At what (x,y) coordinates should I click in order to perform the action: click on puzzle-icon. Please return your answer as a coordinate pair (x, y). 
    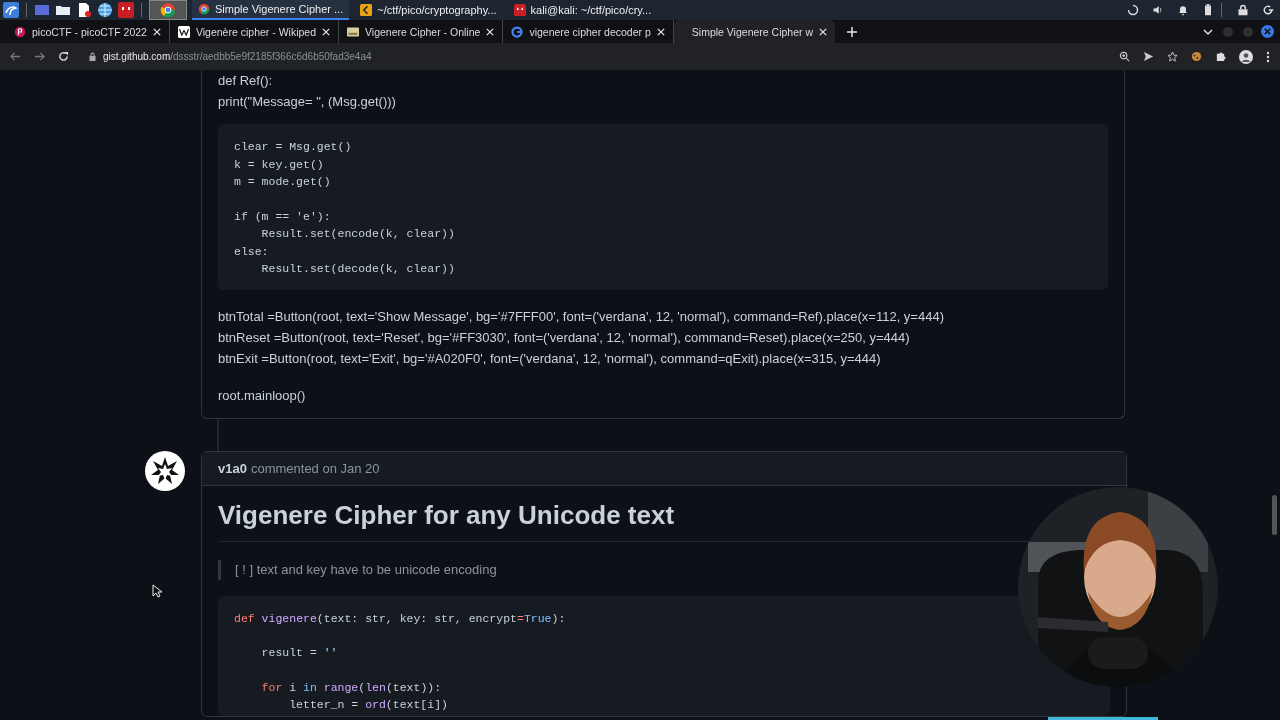
    Looking at the image, I should click on (1220, 56).